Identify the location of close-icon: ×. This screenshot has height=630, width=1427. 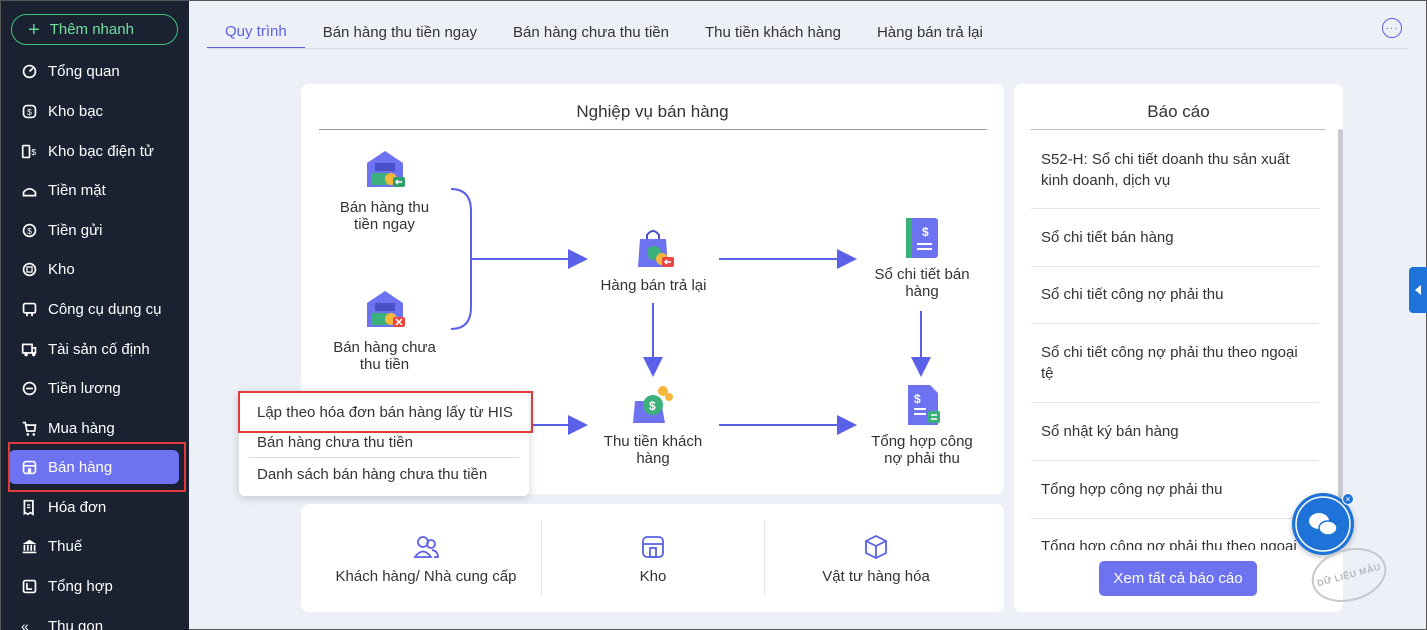
(1348, 499).